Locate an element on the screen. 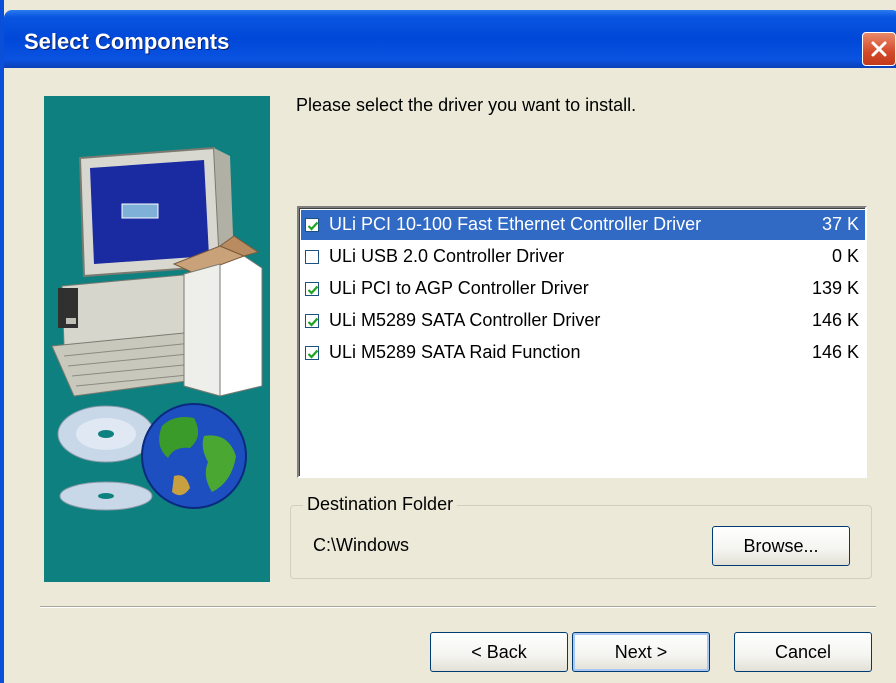 The image size is (896, 683). component-label: ULi PCI to AGP Controller Driver is located at coordinates (459, 288).